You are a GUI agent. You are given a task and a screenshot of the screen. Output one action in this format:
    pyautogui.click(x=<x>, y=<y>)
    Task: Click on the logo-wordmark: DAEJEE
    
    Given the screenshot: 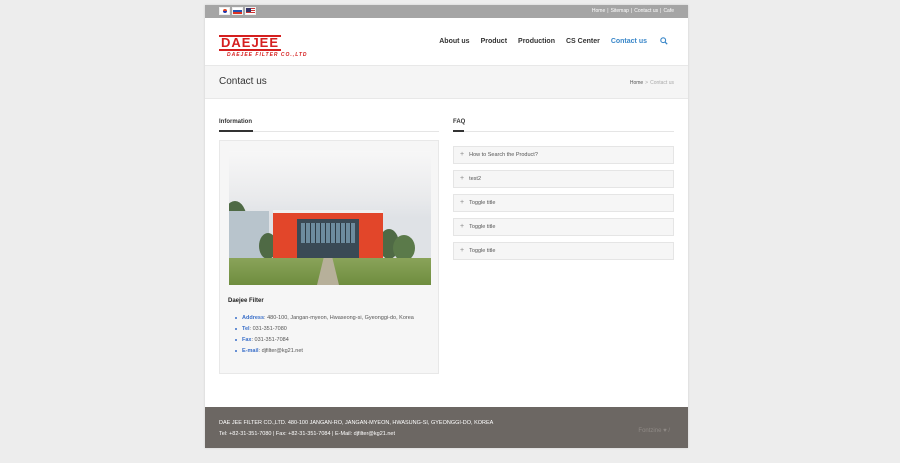 What is the action you would take?
    pyautogui.click(x=250, y=43)
    